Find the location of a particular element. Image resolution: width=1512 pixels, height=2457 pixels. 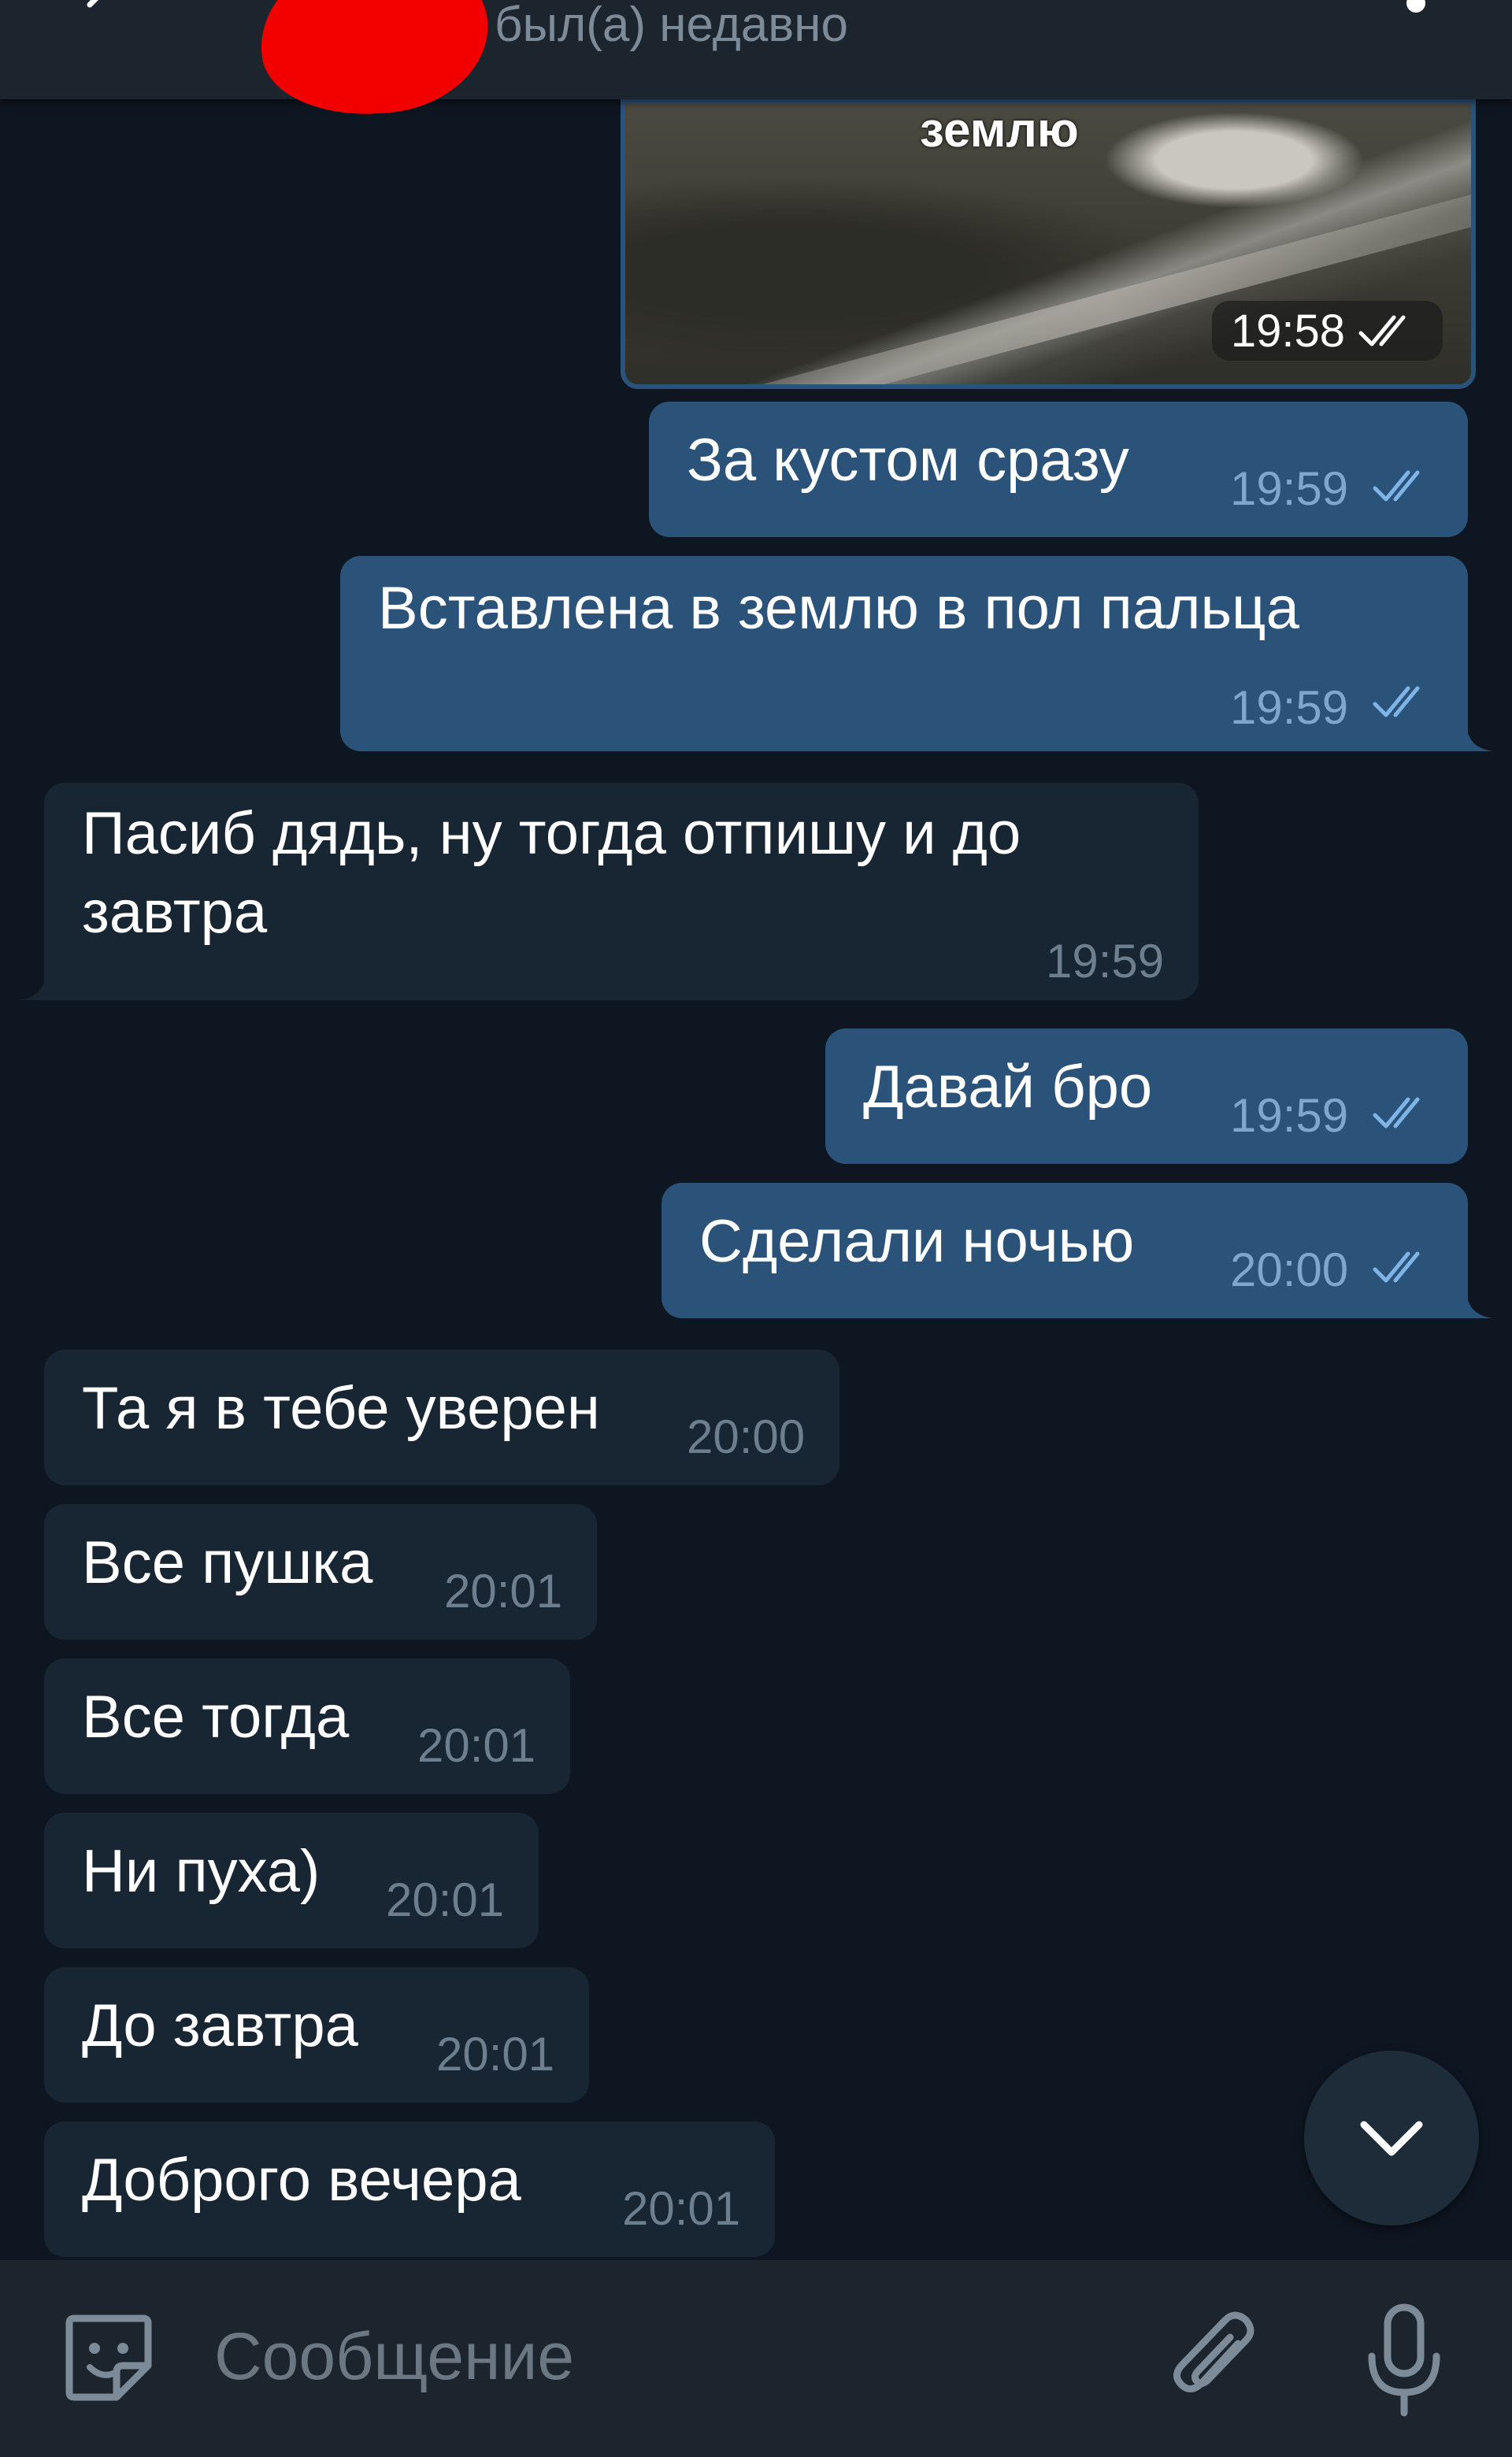

message-text: Ни пуха) is located at coordinates (201, 1871).